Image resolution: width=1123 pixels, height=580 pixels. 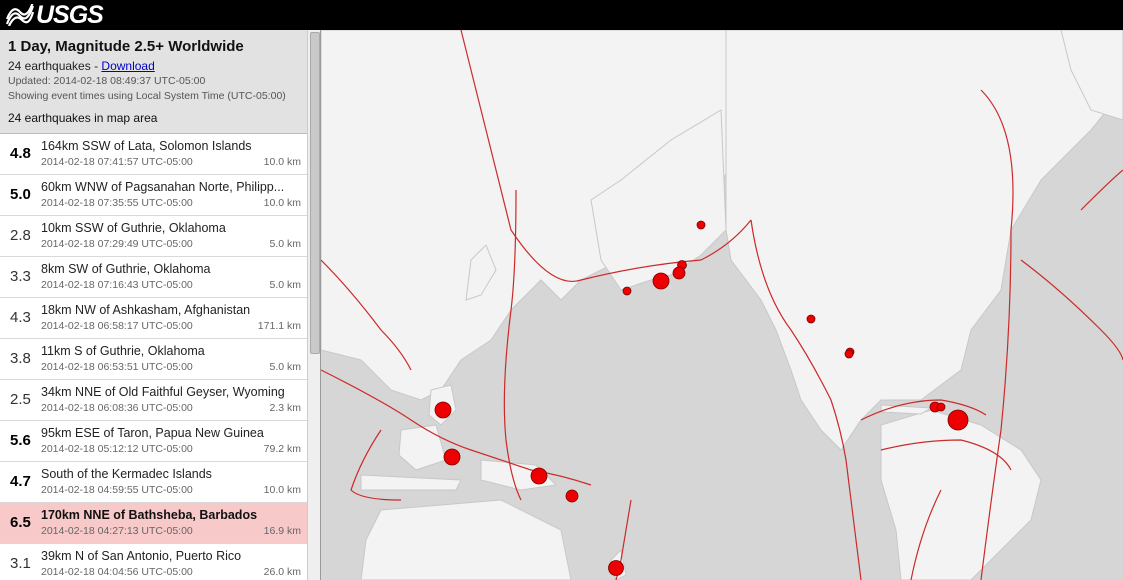 What do you see at coordinates (107, 81) in the screenshot?
I see `updated-timestamp: Updated: 2014-02-18 08:49:37 UTC-05:00` at bounding box center [107, 81].